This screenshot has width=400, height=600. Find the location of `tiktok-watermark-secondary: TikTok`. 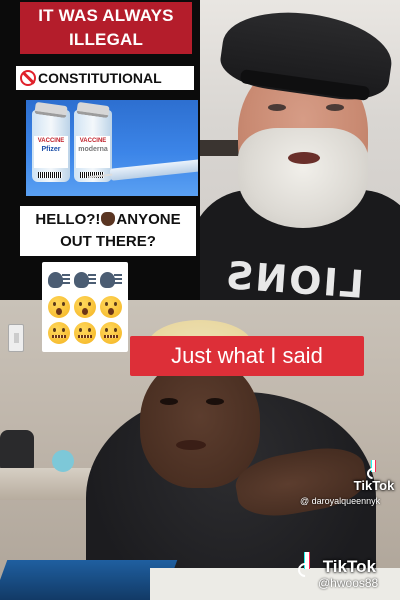

tiktok-watermark-secondary: TikTok is located at coordinates (337, 564).